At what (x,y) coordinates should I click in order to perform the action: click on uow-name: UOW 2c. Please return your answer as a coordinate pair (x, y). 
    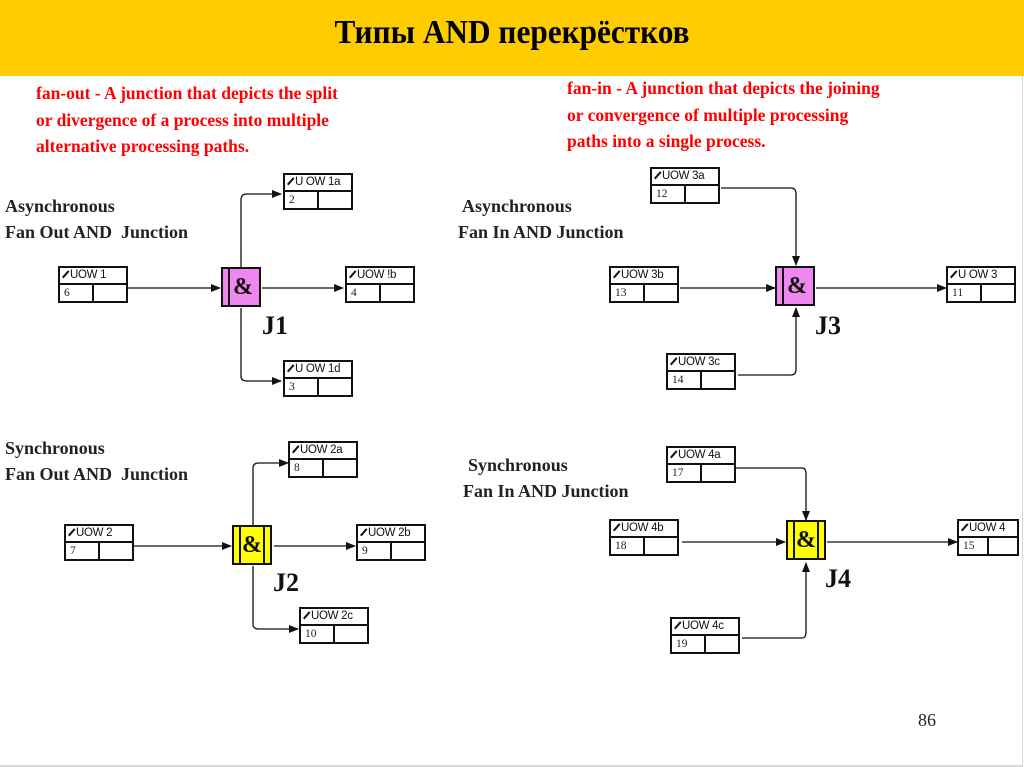
    Looking at the image, I should click on (334, 617).